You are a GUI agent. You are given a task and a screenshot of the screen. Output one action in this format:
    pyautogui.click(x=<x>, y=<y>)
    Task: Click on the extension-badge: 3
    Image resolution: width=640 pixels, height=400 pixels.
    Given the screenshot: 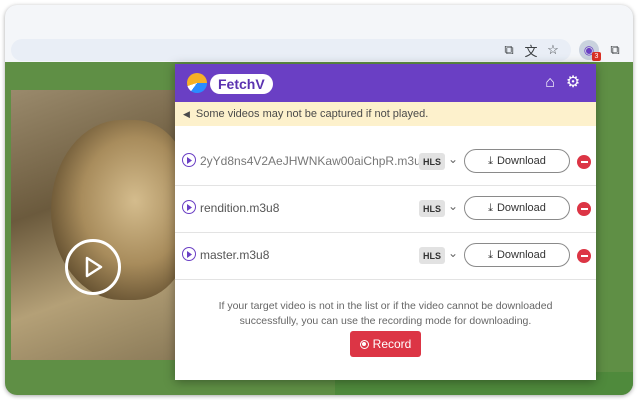 What is the action you would take?
    pyautogui.click(x=596, y=56)
    